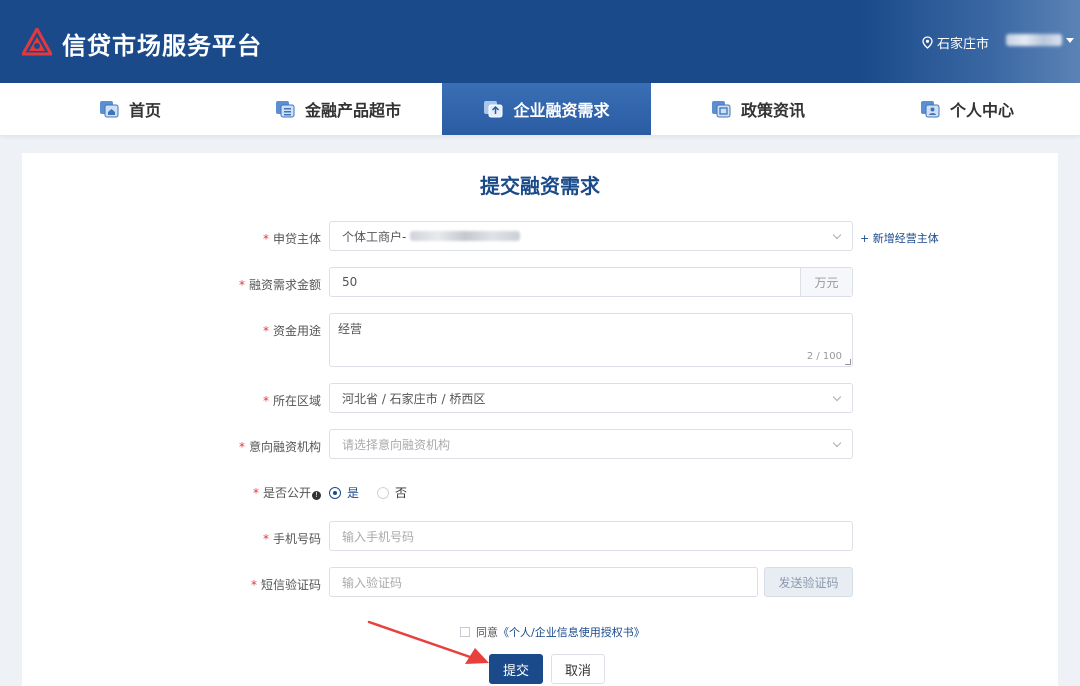  Describe the element at coordinates (344, 492) in the screenshot. I see `public-yes-radio: 是` at that location.